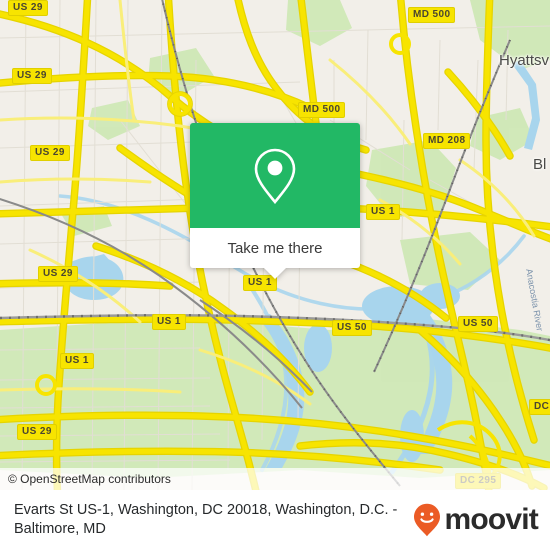 The image size is (550, 550). I want to click on map-pin-icon, so click(275, 176).